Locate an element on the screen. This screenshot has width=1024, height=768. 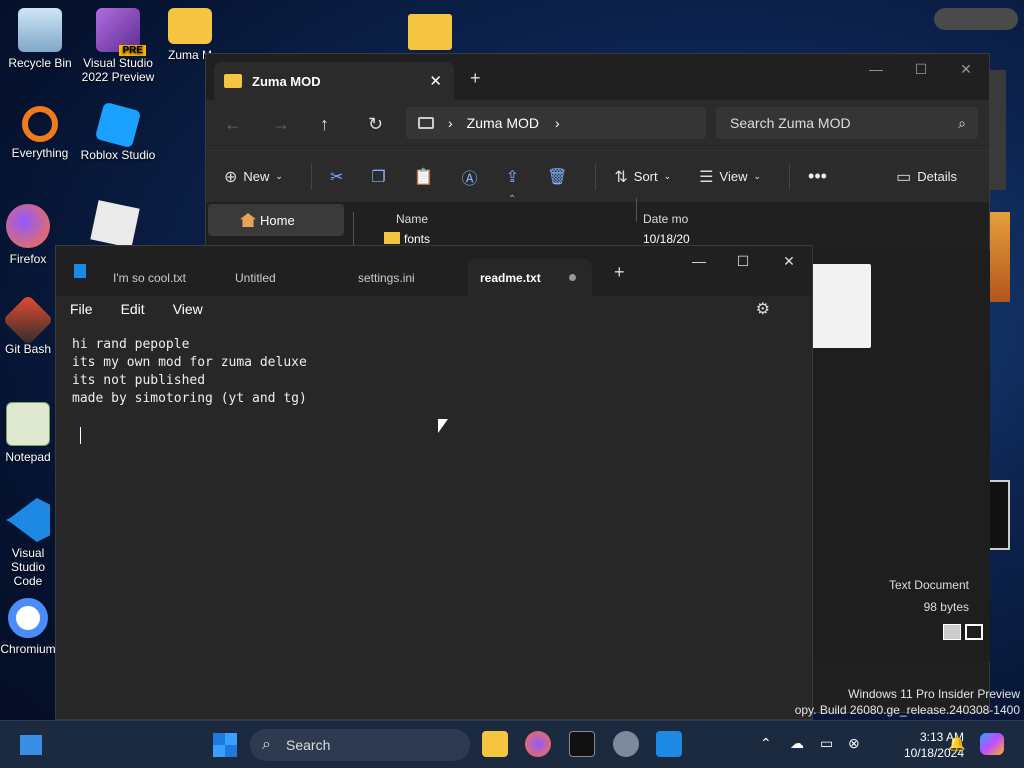
column-header-date: Date mo is located at coordinates (665, 219).